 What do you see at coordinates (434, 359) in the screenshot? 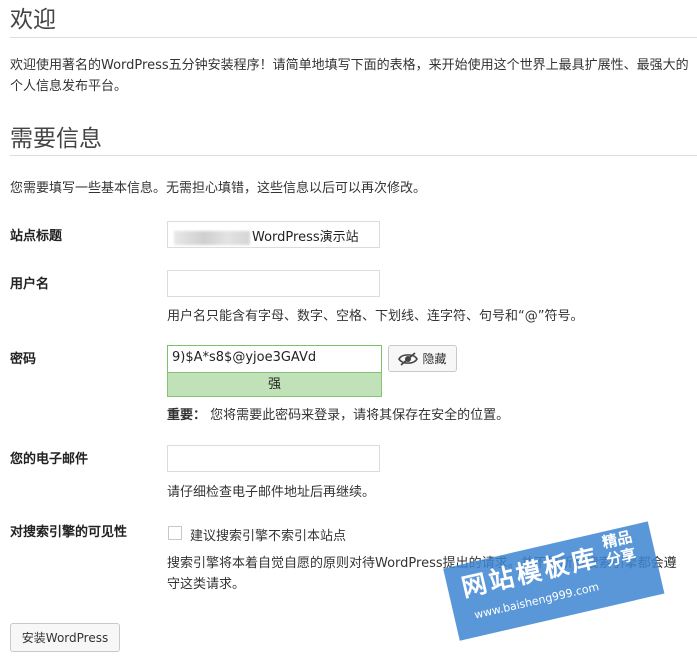
I see `hide-label: 隐藏` at bounding box center [434, 359].